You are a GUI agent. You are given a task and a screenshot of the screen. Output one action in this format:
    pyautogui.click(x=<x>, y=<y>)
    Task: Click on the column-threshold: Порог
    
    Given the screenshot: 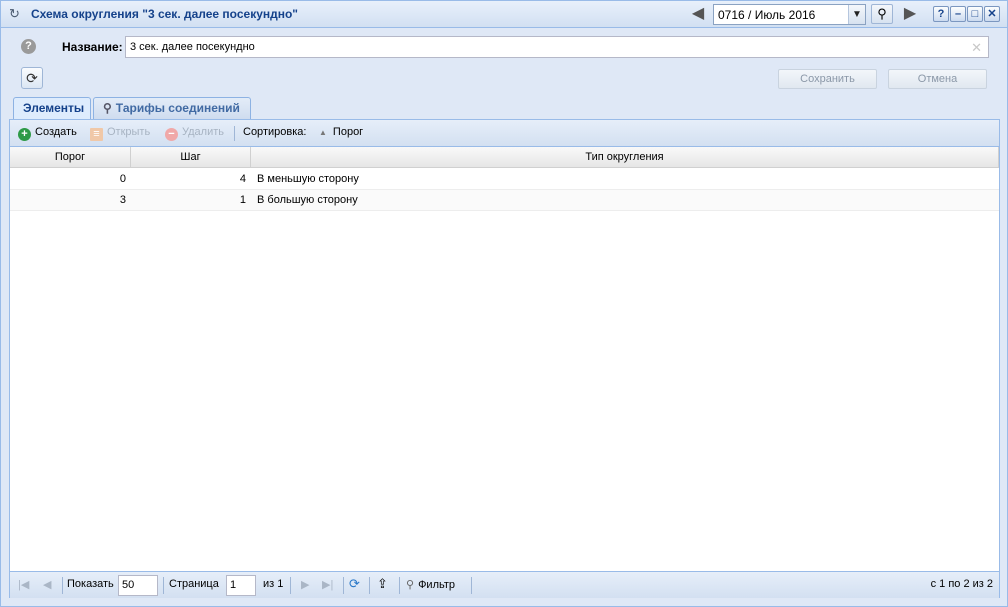 What is the action you would take?
    pyautogui.click(x=70, y=157)
    